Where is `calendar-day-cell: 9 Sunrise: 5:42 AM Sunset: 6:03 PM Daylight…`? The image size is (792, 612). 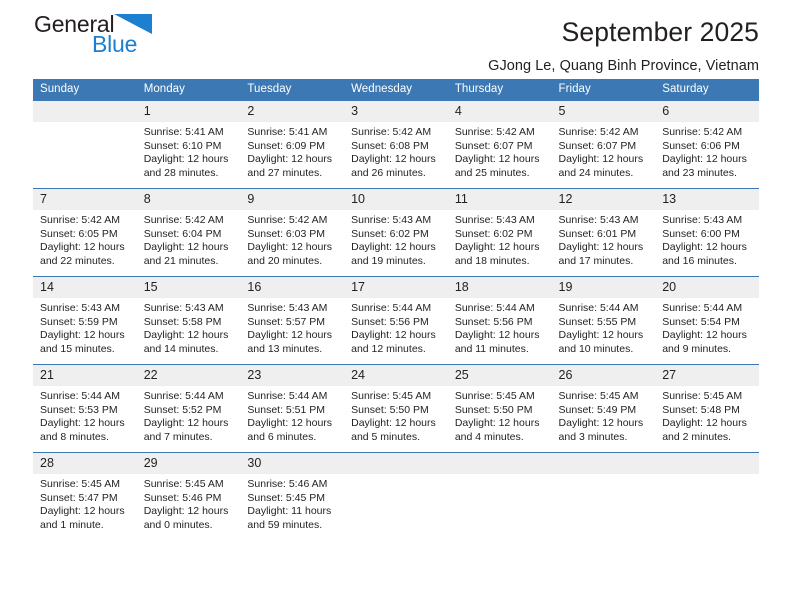
calendar-day-cell: 9 Sunrise: 5:42 AM Sunset: 6:03 PM Daylight… is located at coordinates (292, 232).